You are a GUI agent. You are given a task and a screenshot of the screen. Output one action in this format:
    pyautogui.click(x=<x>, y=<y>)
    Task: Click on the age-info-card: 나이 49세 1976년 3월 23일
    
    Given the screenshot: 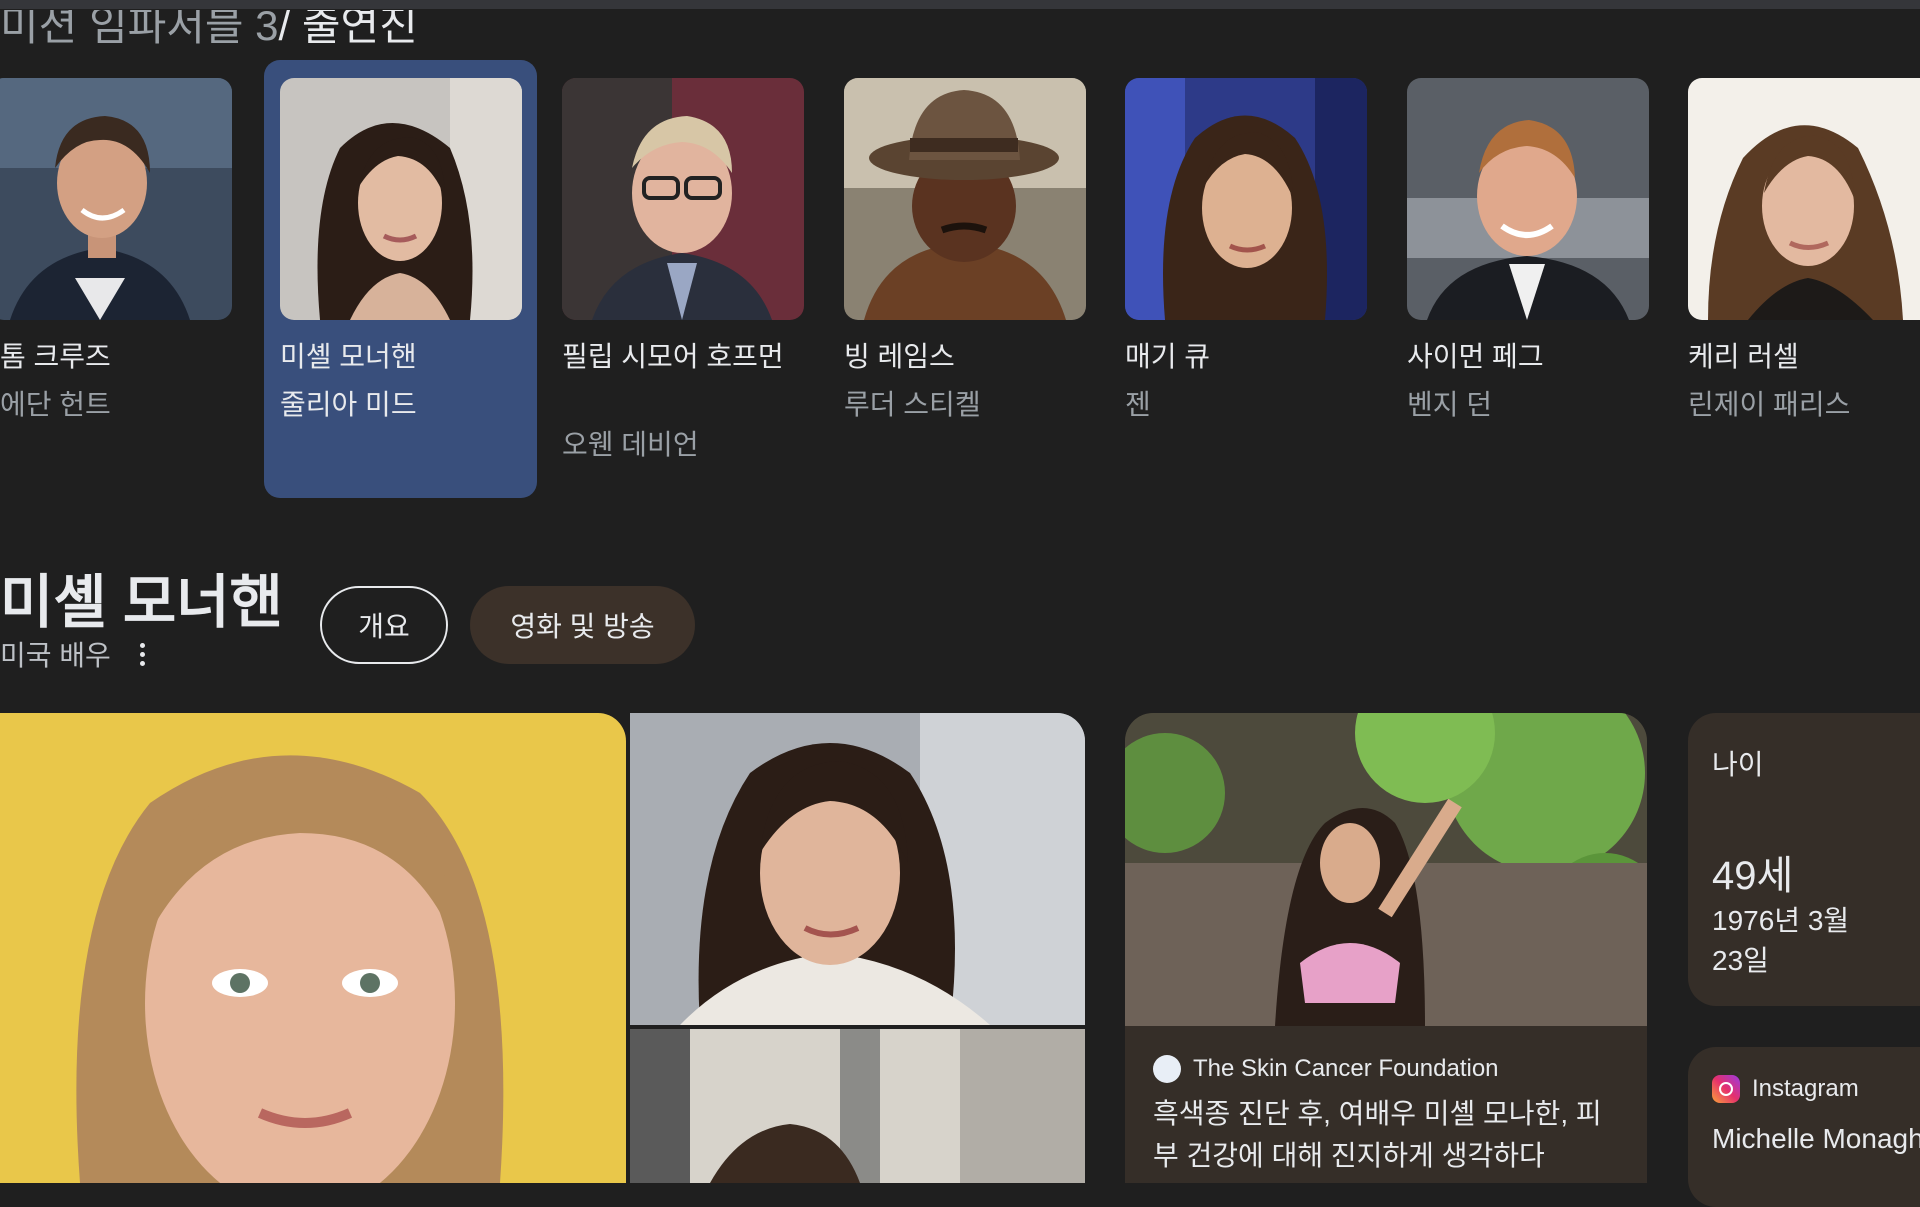 What is the action you would take?
    pyautogui.click(x=1804, y=859)
    